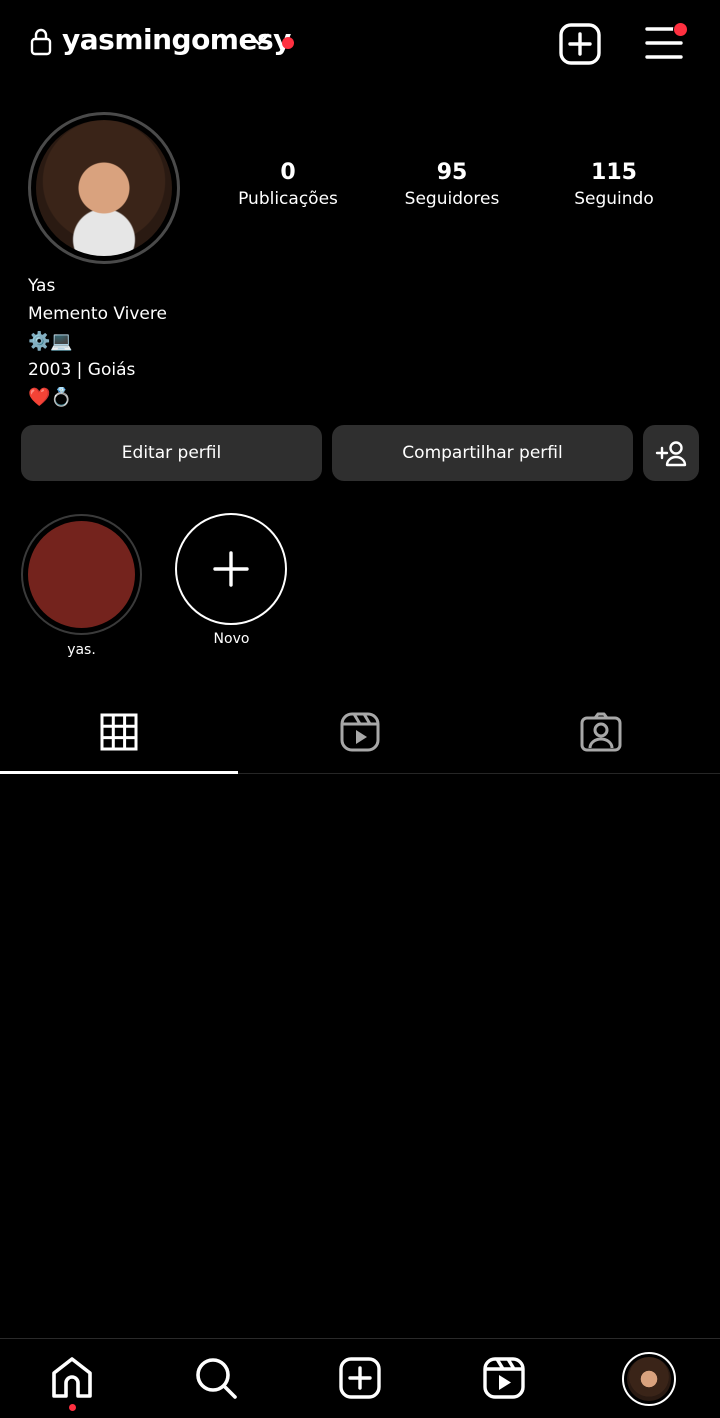  Describe the element at coordinates (649, 1379) in the screenshot. I see `profile-nav-avatar` at that location.